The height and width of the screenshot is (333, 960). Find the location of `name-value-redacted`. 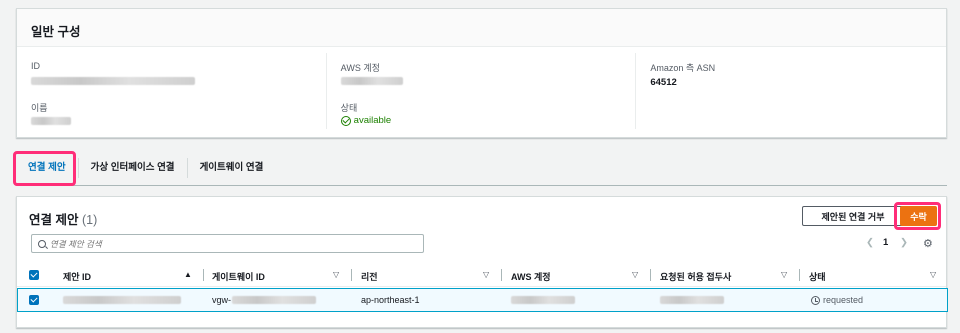

name-value-redacted is located at coordinates (51, 121).